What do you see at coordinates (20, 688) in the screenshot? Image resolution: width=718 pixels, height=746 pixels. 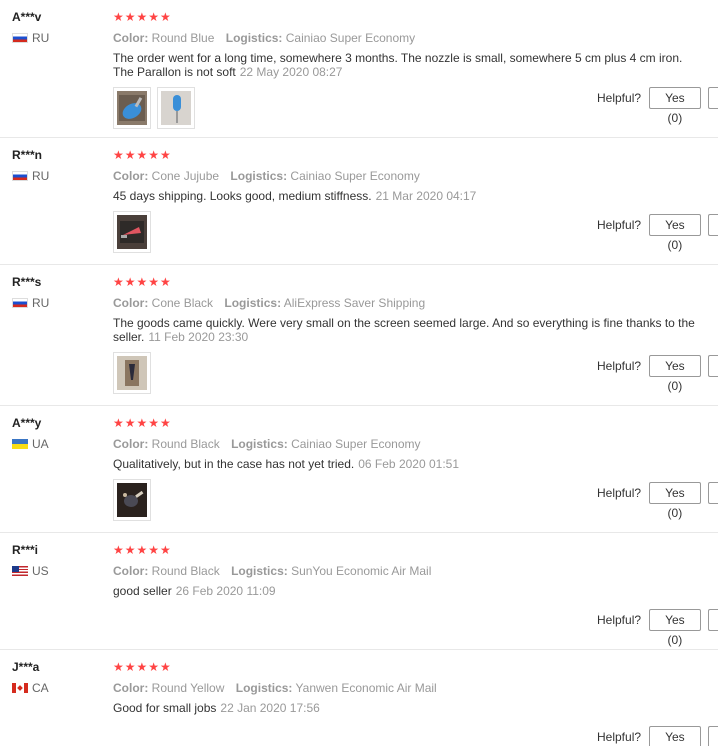 I see `canada-flag-icon` at bounding box center [20, 688].